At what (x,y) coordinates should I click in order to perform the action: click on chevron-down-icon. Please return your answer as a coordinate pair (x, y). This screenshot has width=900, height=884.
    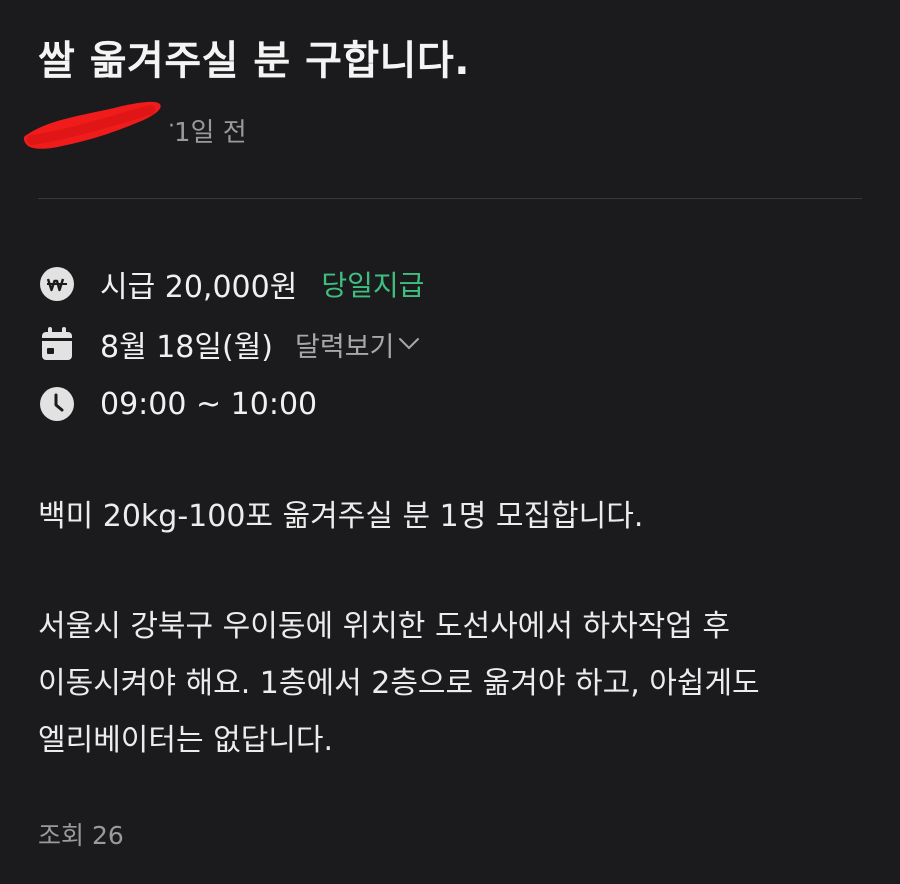
    Looking at the image, I should click on (409, 344).